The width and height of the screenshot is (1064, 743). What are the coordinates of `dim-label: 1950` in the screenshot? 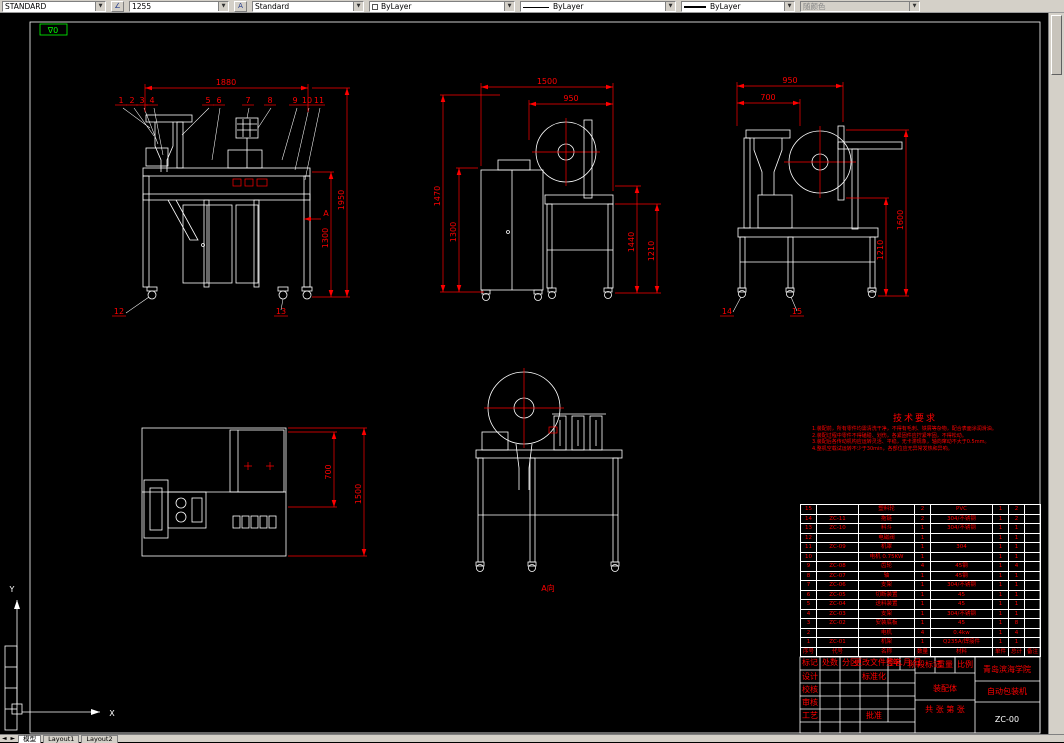 It's located at (341, 200).